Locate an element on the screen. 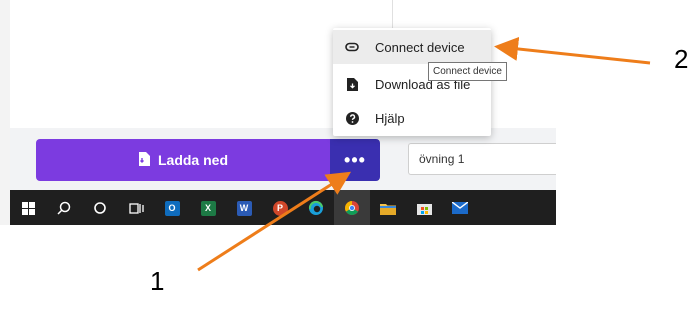 Image resolution: width=694 pixels, height=321 pixels. annotation-label-1: 1 is located at coordinates (157, 281).